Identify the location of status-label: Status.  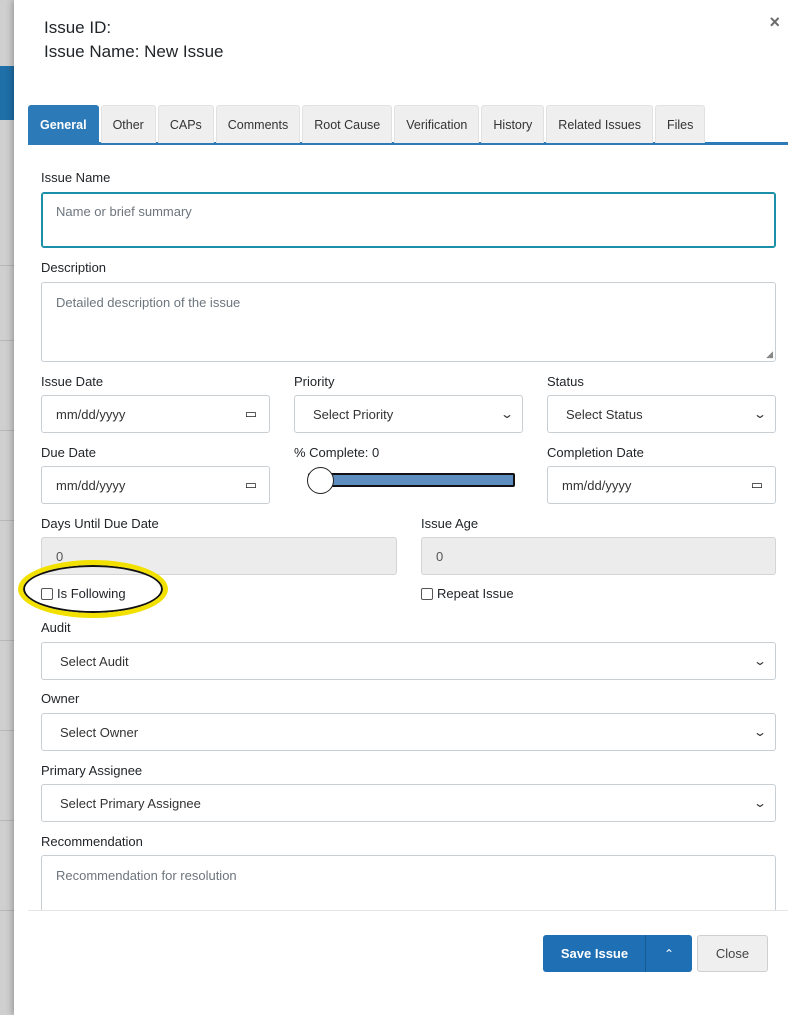
(565, 381).